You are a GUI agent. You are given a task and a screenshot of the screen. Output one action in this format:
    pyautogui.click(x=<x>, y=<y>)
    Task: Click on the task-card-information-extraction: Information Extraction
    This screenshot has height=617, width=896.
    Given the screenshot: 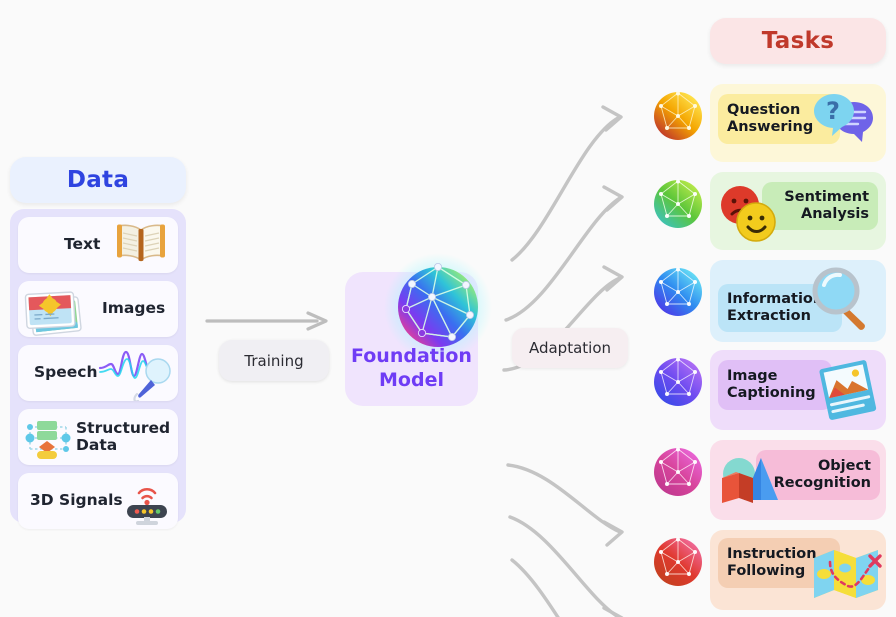 What is the action you would take?
    pyautogui.click(x=798, y=301)
    